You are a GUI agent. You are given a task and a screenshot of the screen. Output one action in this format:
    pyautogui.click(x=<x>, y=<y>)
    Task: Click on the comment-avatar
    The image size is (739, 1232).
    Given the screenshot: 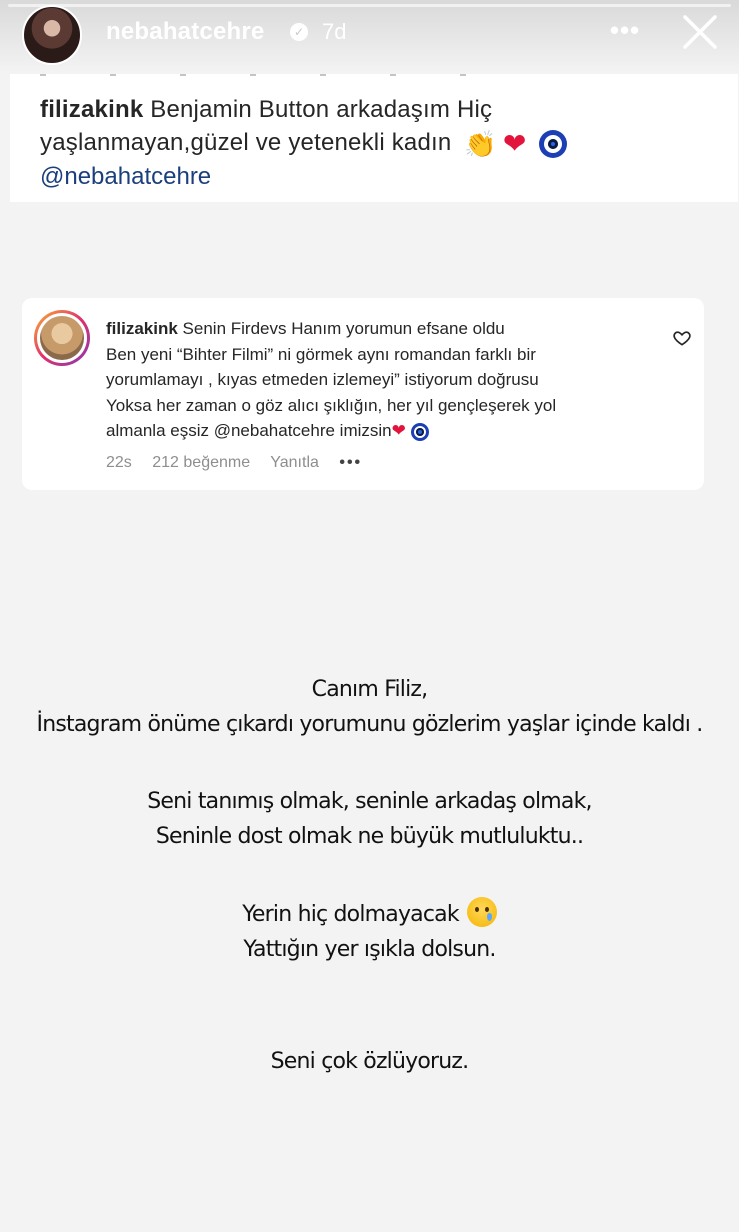 What is the action you would take?
    pyautogui.click(x=62, y=338)
    